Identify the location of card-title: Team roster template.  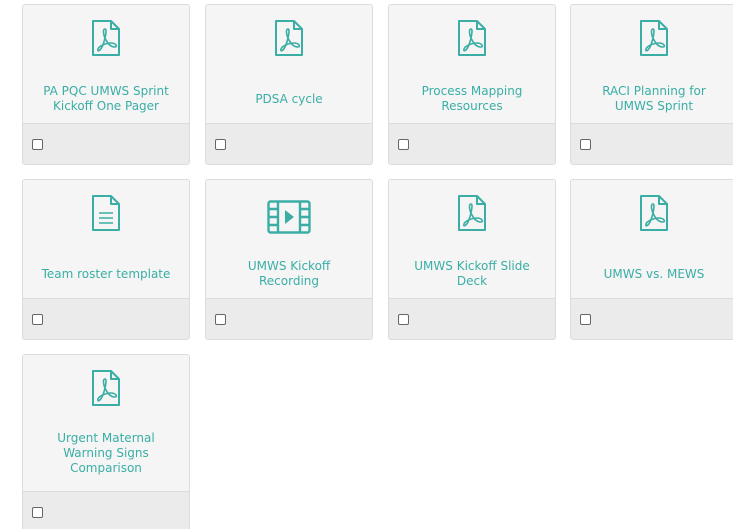
(106, 274).